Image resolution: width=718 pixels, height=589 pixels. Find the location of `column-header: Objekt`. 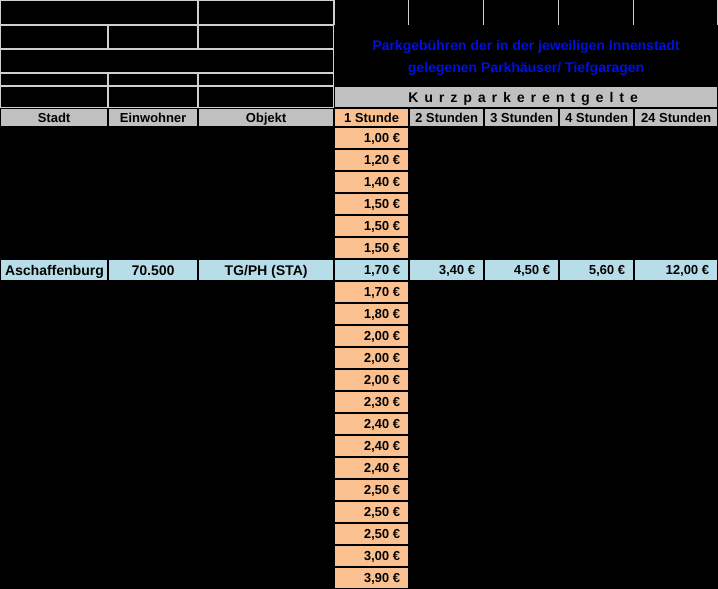

column-header: Objekt is located at coordinates (266, 117).